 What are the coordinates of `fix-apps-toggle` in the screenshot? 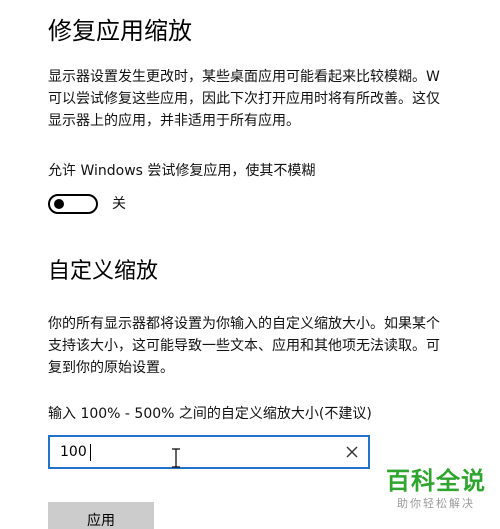 It's located at (73, 204).